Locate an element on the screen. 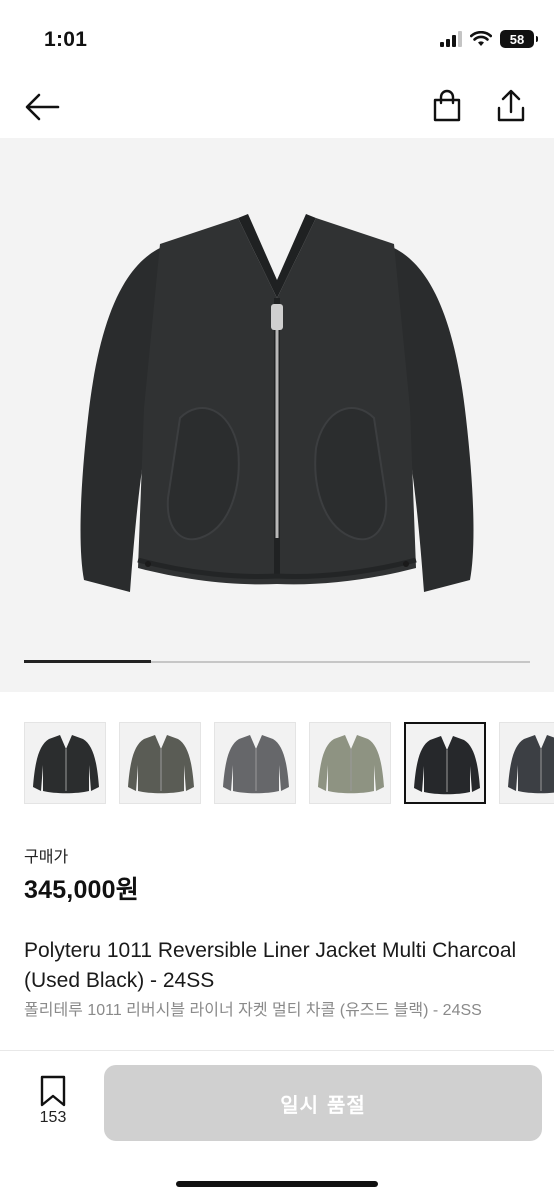 The image size is (554, 1200). gallery-progress-fill is located at coordinates (87, 661).